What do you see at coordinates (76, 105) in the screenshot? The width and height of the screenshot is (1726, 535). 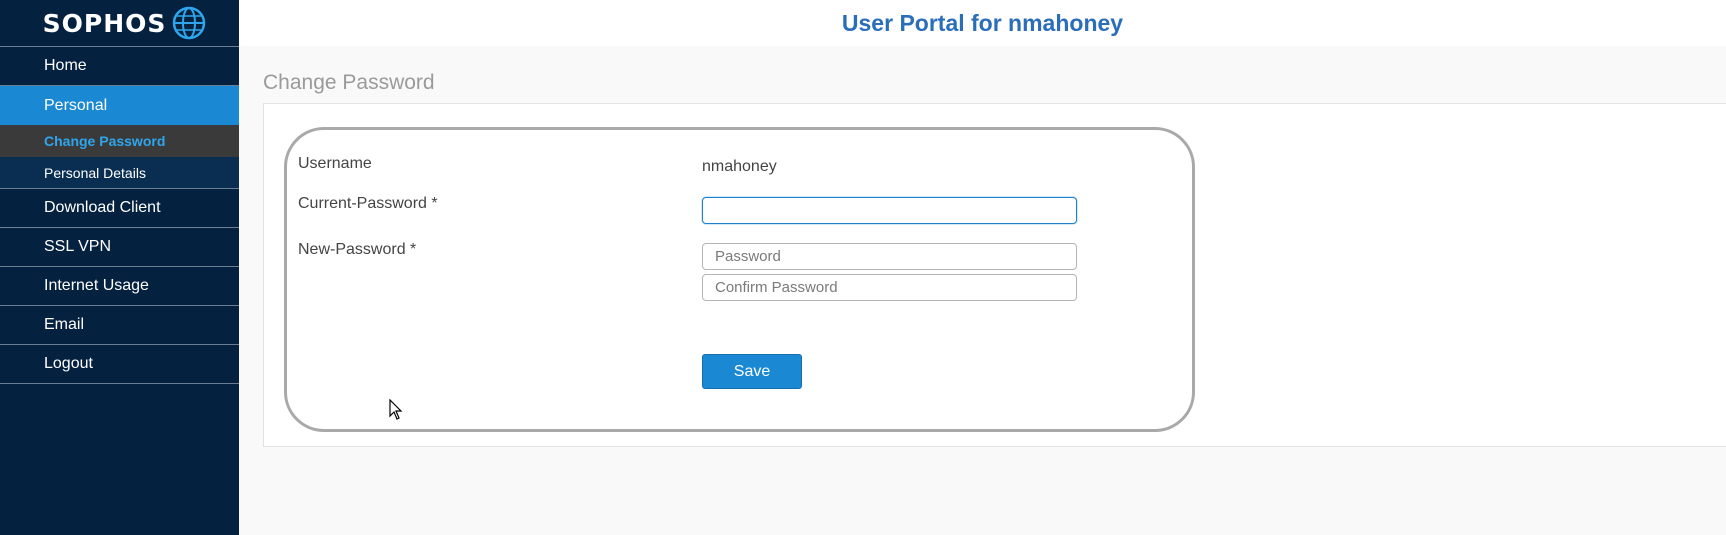 I see `sidebar-item-label: Personal` at bounding box center [76, 105].